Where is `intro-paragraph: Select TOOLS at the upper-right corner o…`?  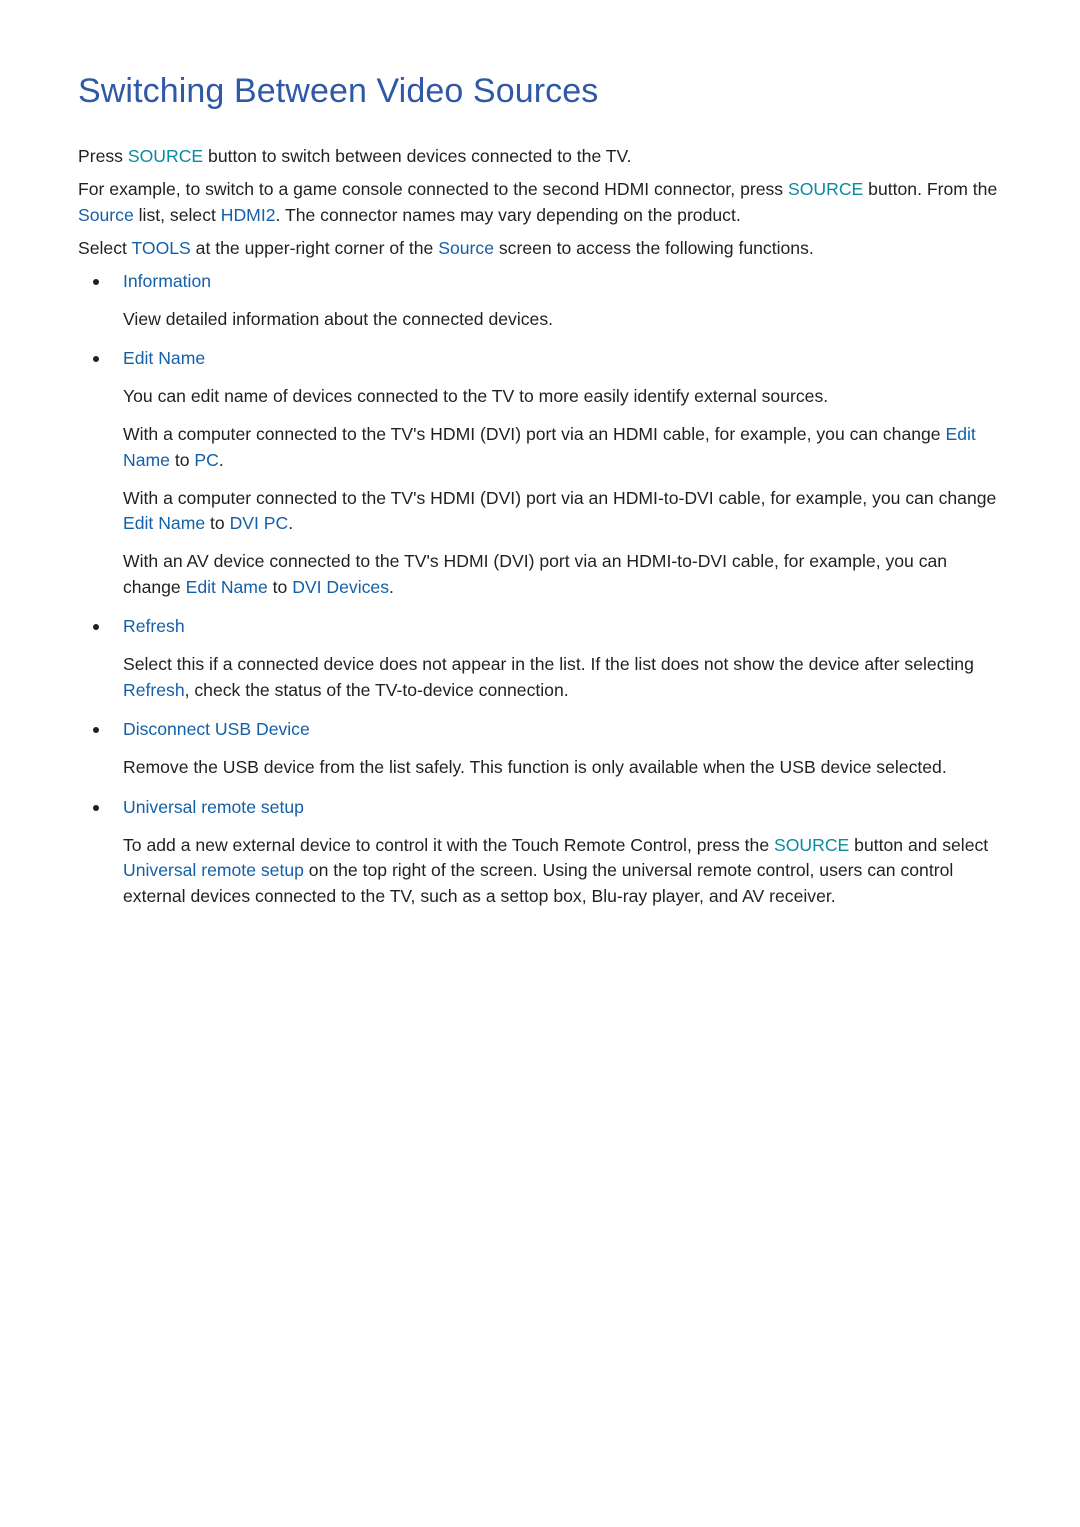
intro-paragraph: Select TOOLS at the upper-right corner o… is located at coordinates (543, 249).